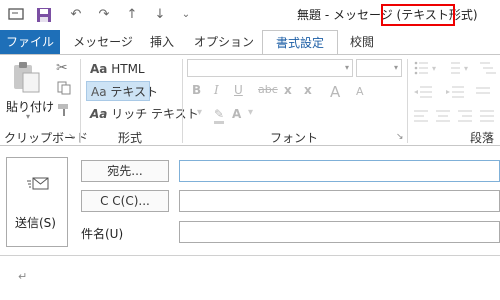 Image resolution: width=500 pixels, height=300 pixels. Describe the element at coordinates (418, 15) in the screenshot. I see `title-highlight-box` at that location.